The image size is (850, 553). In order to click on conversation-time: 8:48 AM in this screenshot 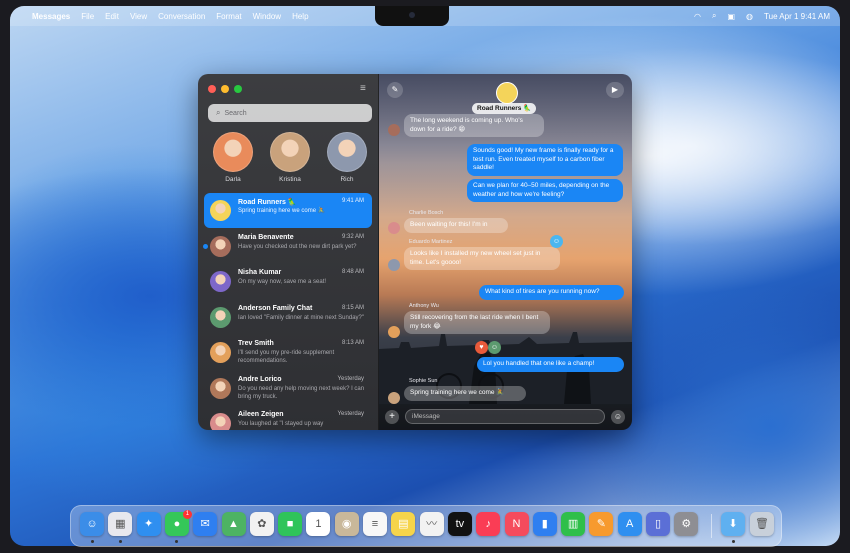, I will do `click(352, 272)`.